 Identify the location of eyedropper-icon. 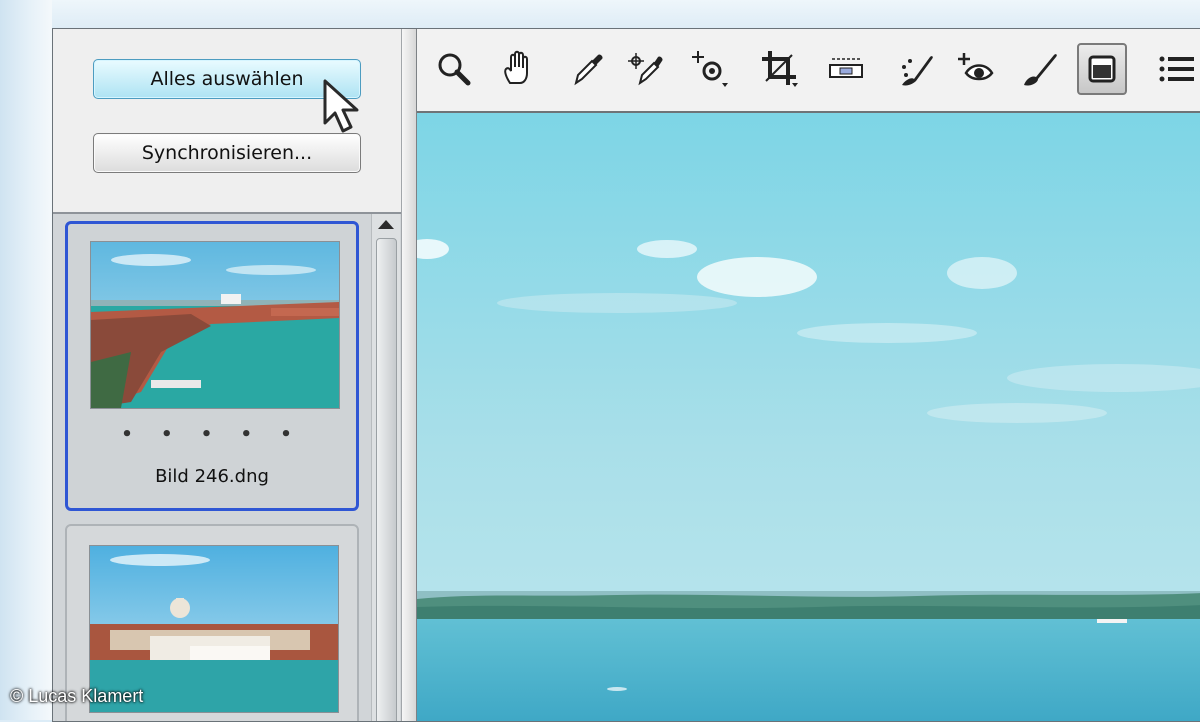
(588, 69).